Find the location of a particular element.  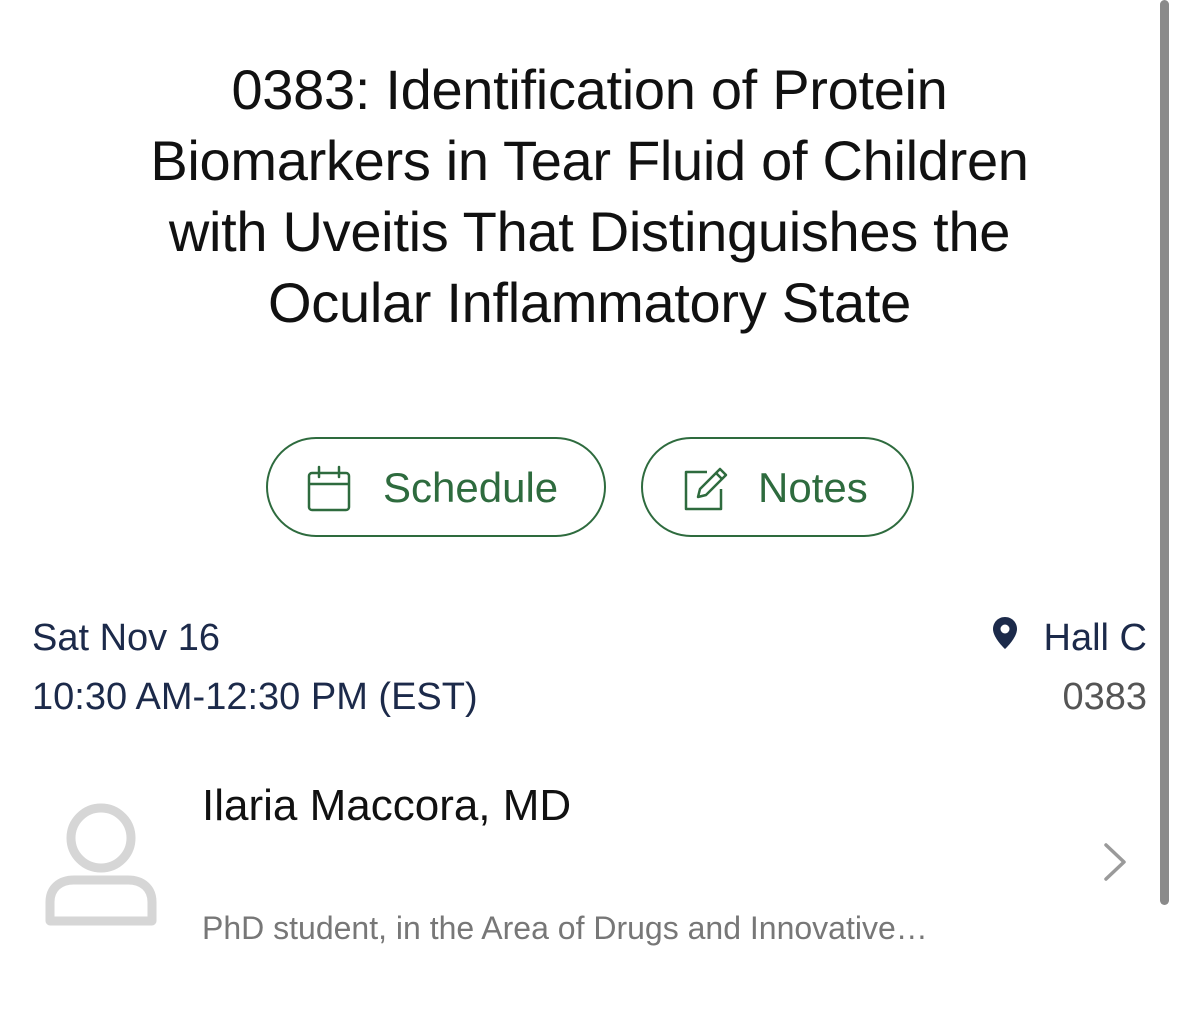

calendar-icon is located at coordinates (329, 494).